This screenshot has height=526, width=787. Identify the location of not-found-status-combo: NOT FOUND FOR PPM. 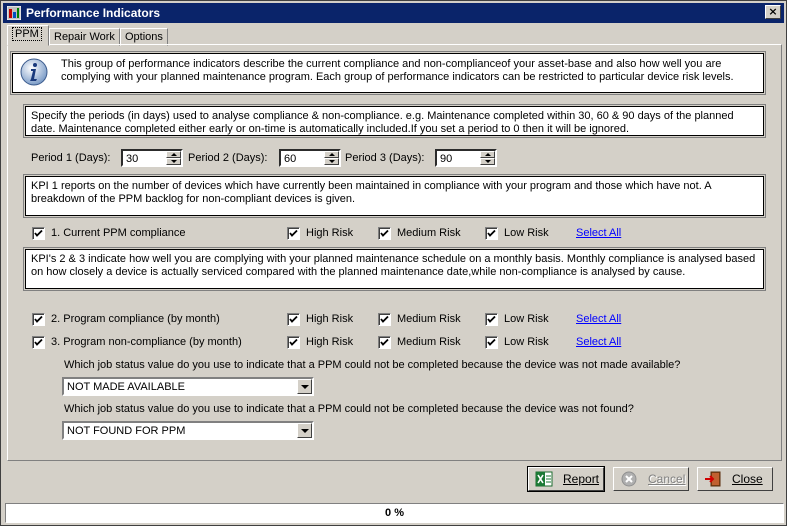
(188, 430).